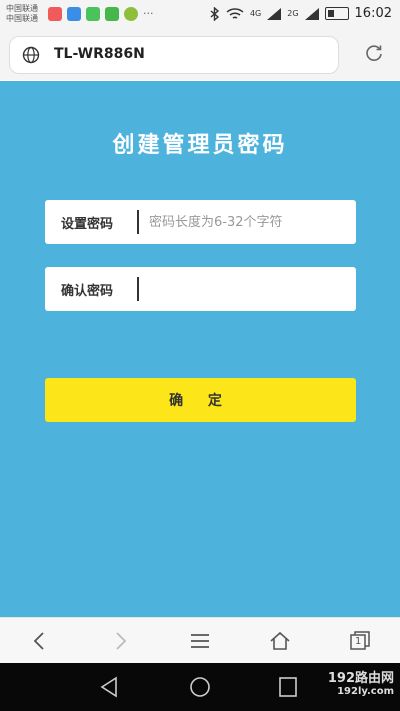  I want to click on clock: 16:02, so click(373, 13).